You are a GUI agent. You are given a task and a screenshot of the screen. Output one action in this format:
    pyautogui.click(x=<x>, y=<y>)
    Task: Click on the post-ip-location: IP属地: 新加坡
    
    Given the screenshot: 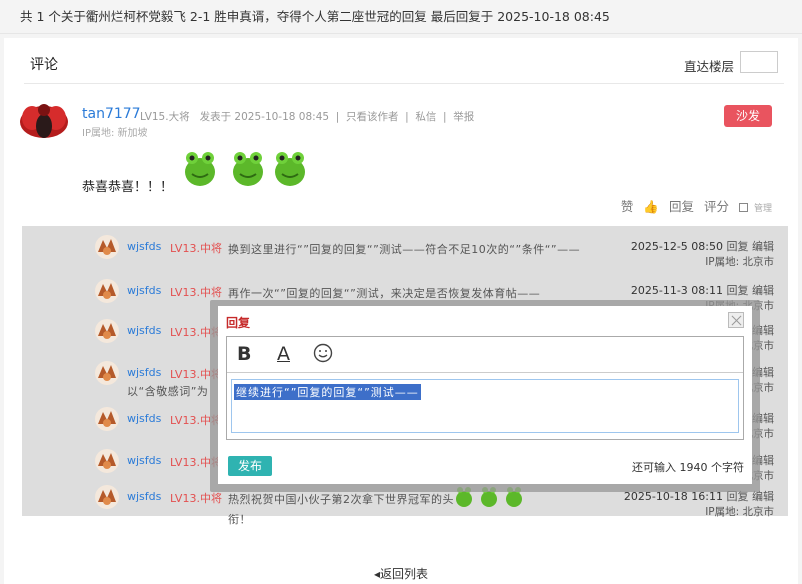 What is the action you would take?
    pyautogui.click(x=115, y=133)
    